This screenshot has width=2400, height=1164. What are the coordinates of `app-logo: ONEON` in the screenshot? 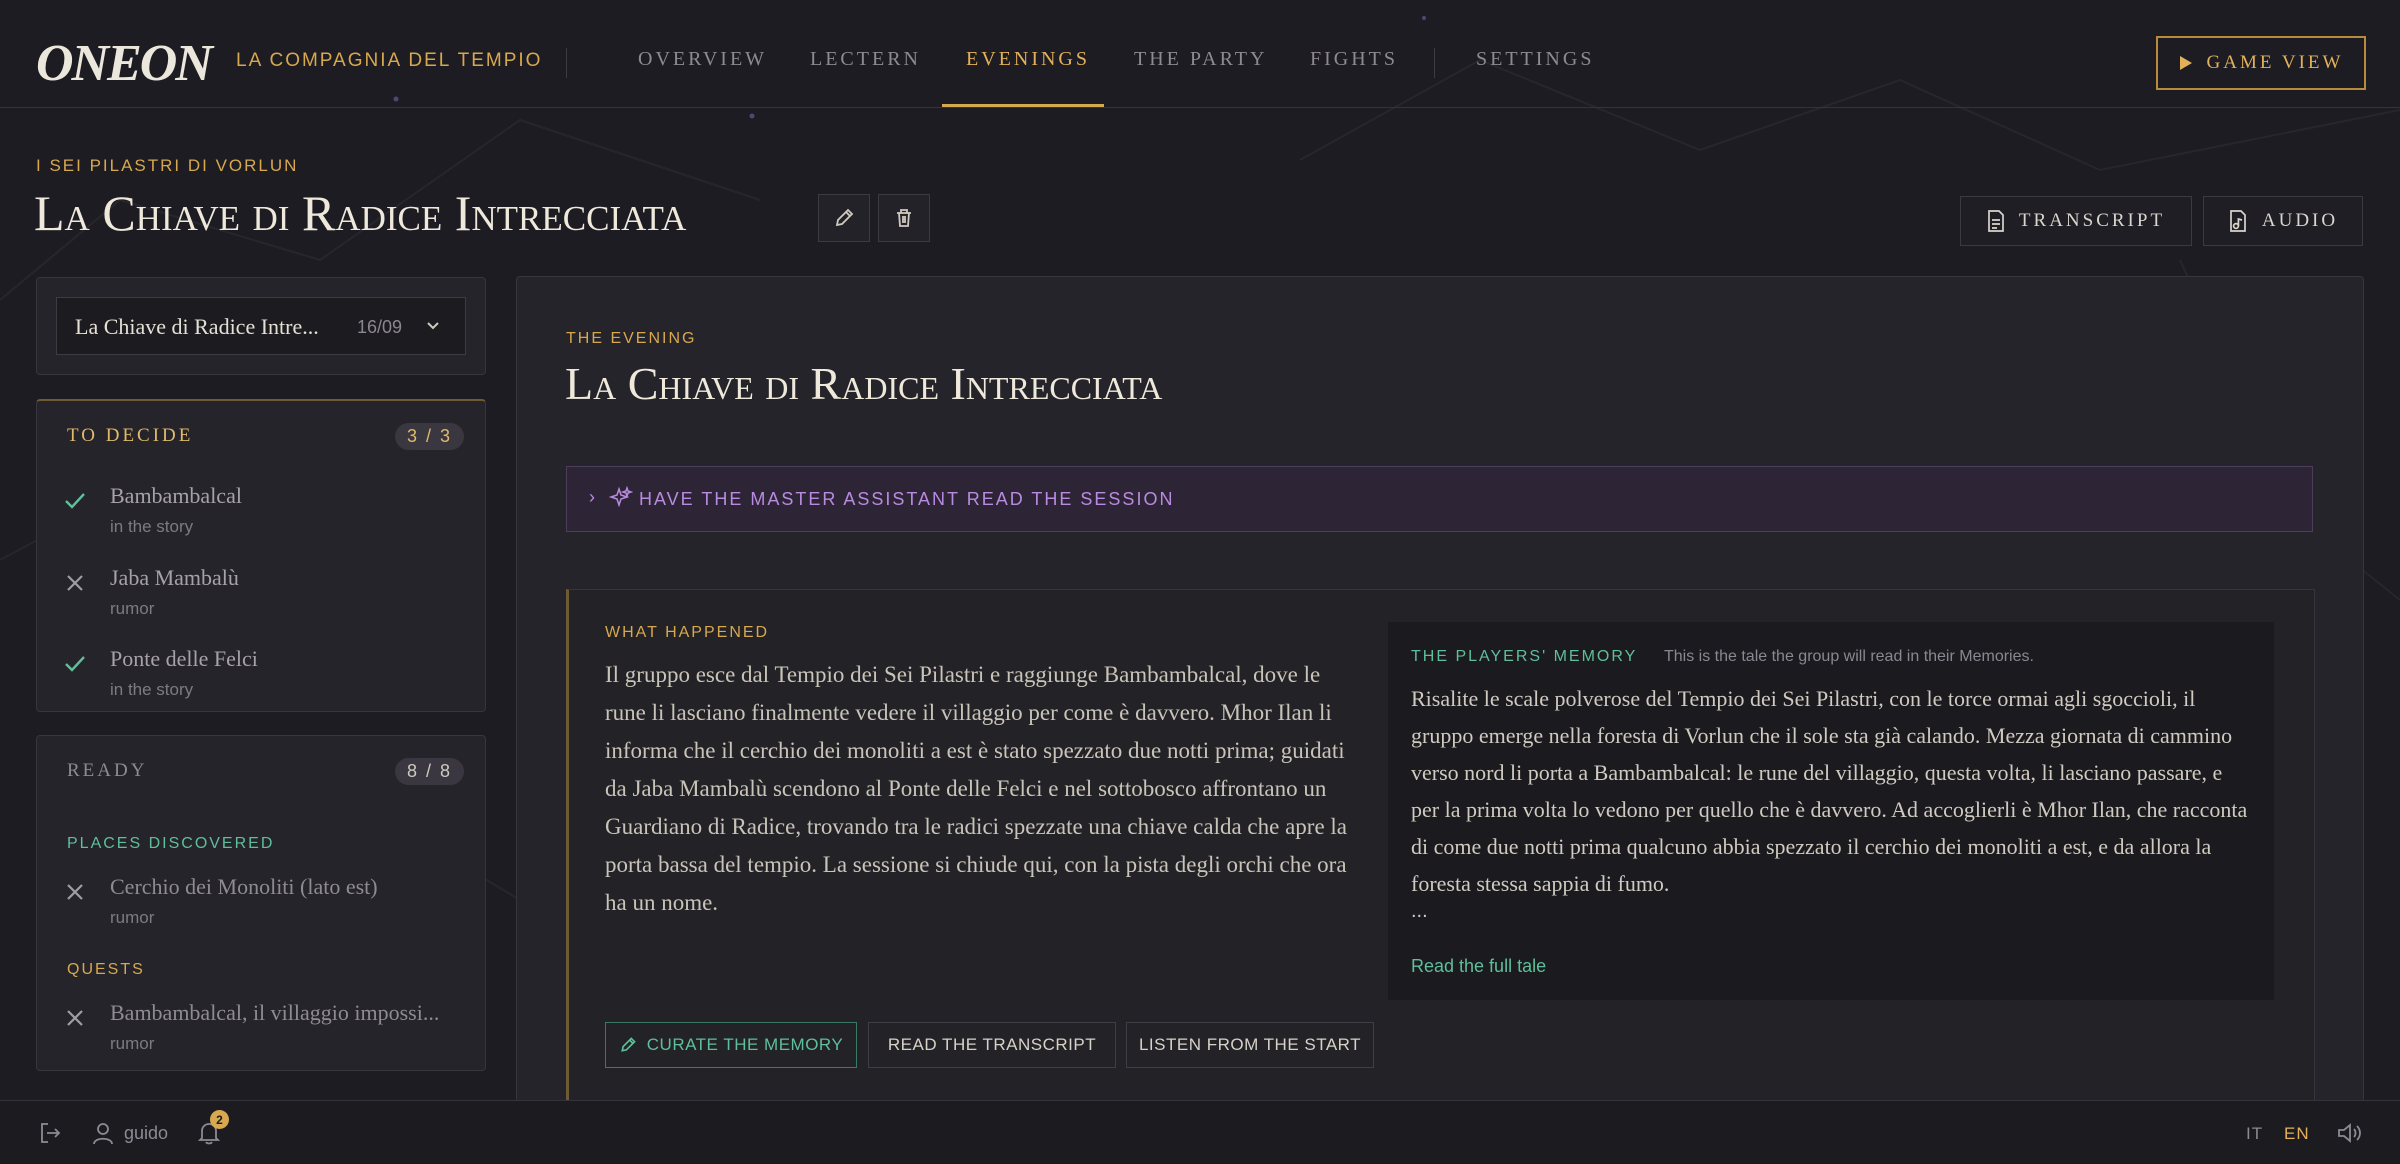 It's located at (124, 64).